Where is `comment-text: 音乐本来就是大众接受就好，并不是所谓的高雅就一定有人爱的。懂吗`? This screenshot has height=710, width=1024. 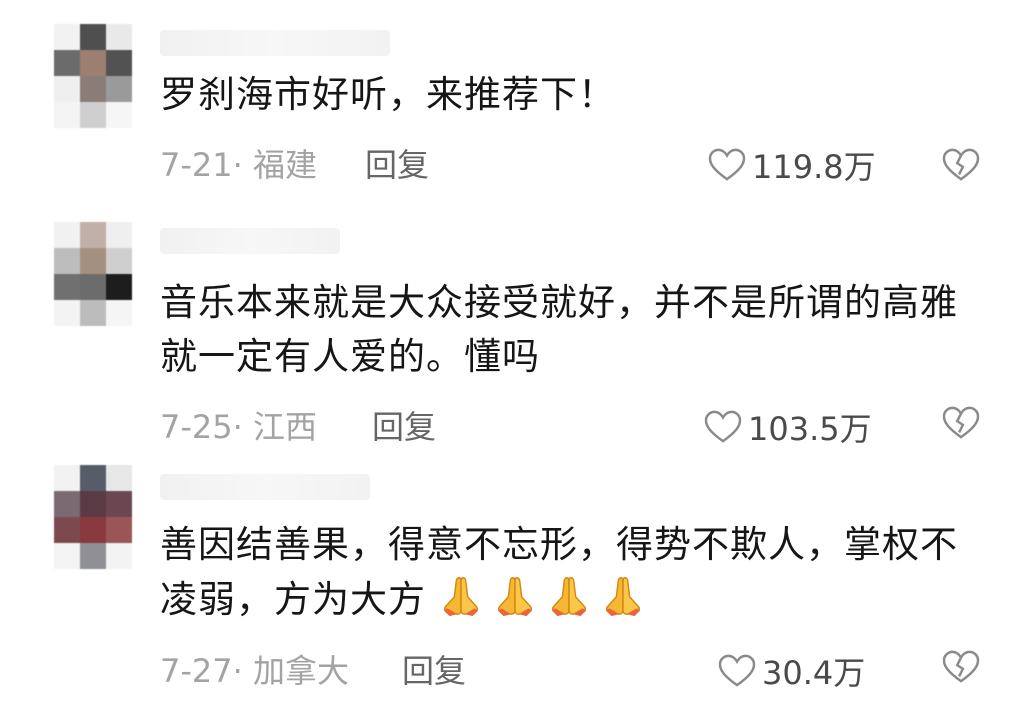 comment-text: 音乐本来就是大众接受就好，并不是所谓的高雅就一定有人爱的。懂吗 is located at coordinates (559, 329).